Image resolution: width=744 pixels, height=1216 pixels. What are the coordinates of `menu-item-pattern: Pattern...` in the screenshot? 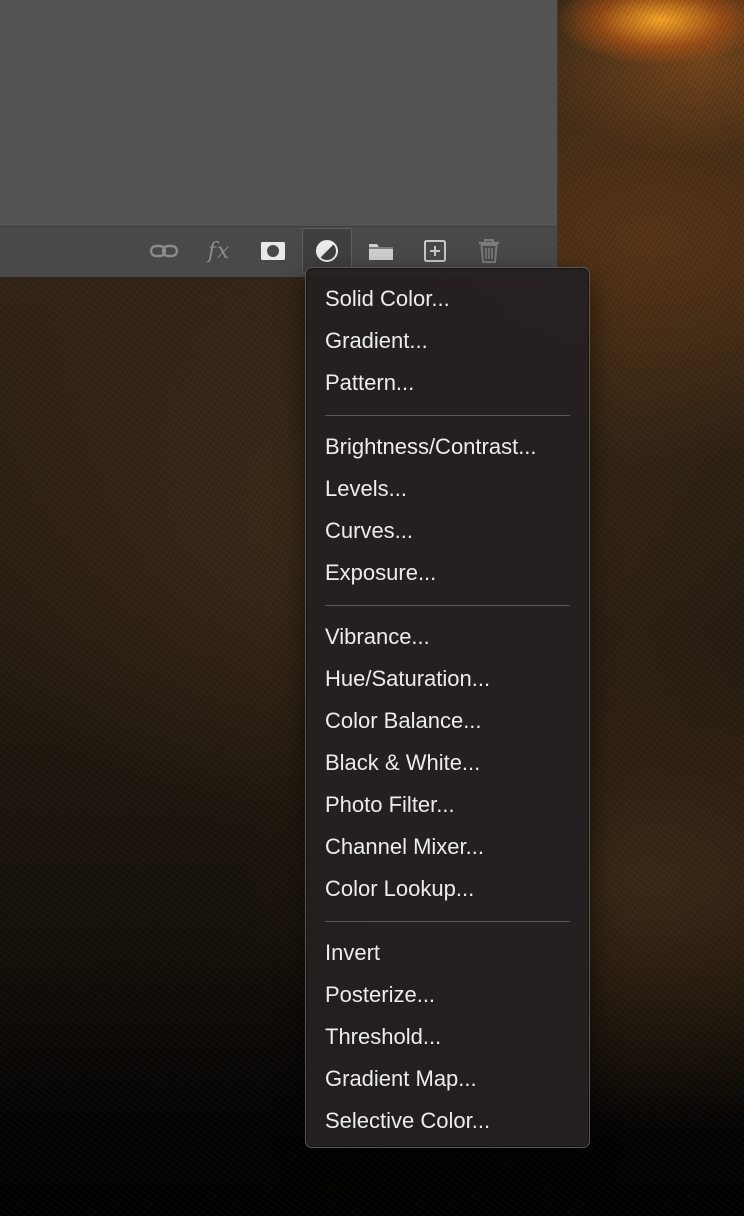 It's located at (447, 383).